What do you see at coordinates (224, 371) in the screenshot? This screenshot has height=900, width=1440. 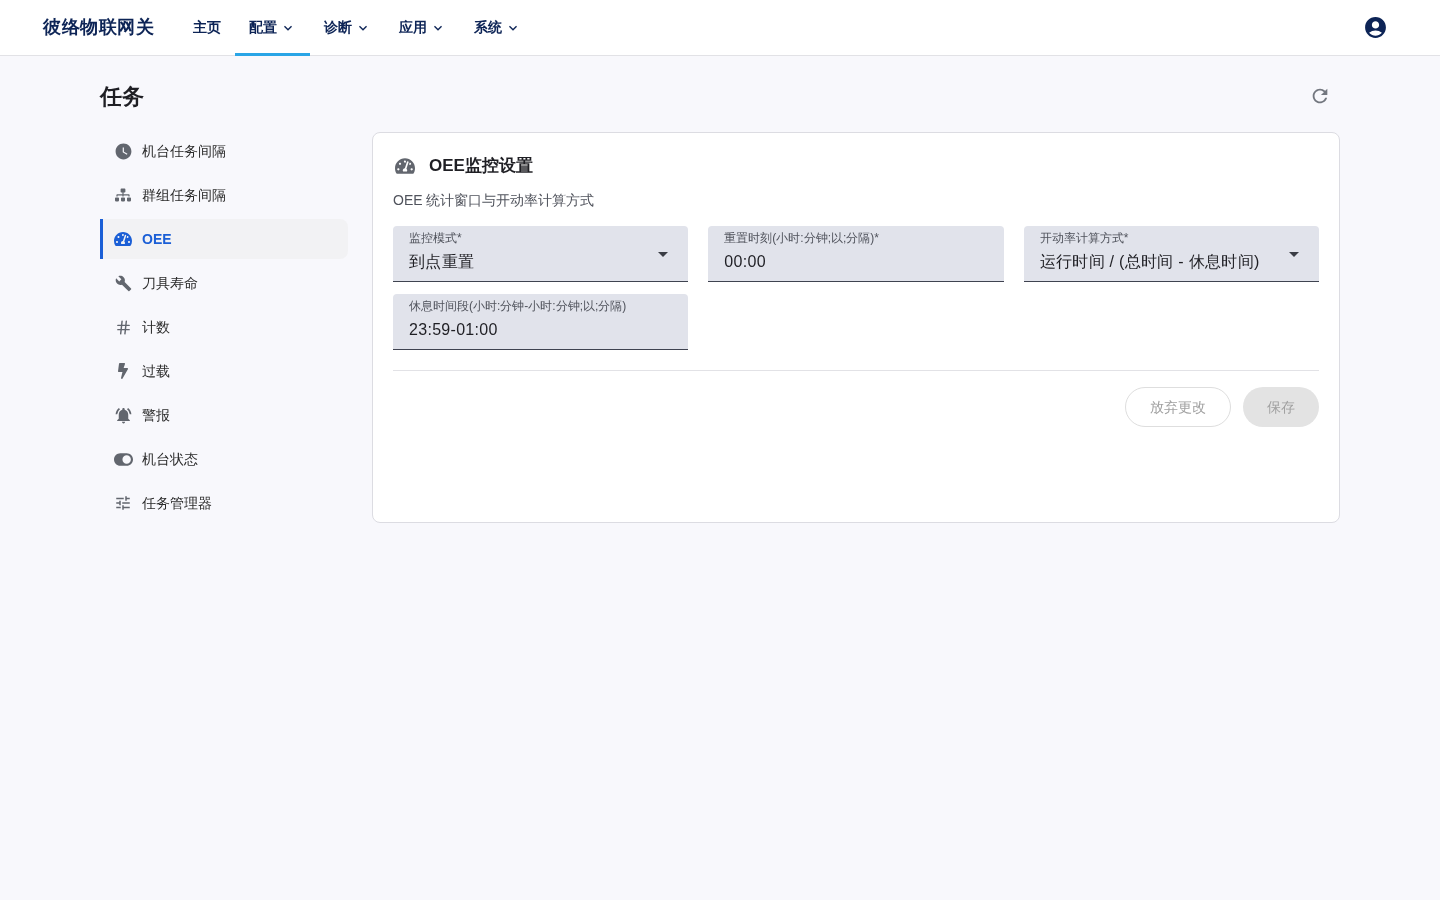 I see `sidebar-item: 过载` at bounding box center [224, 371].